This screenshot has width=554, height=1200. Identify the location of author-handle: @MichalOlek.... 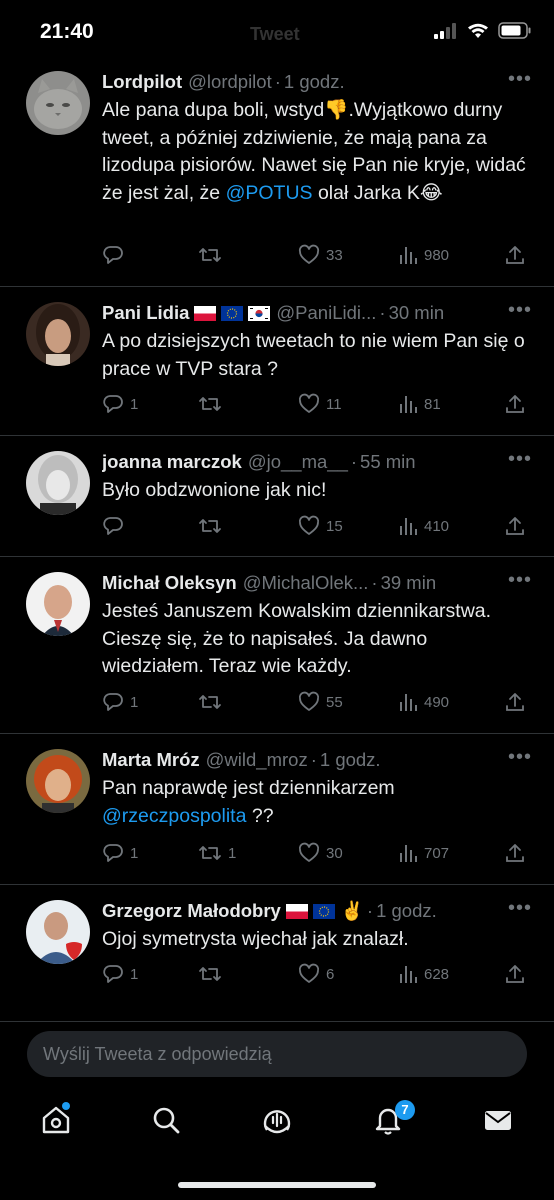
(306, 583).